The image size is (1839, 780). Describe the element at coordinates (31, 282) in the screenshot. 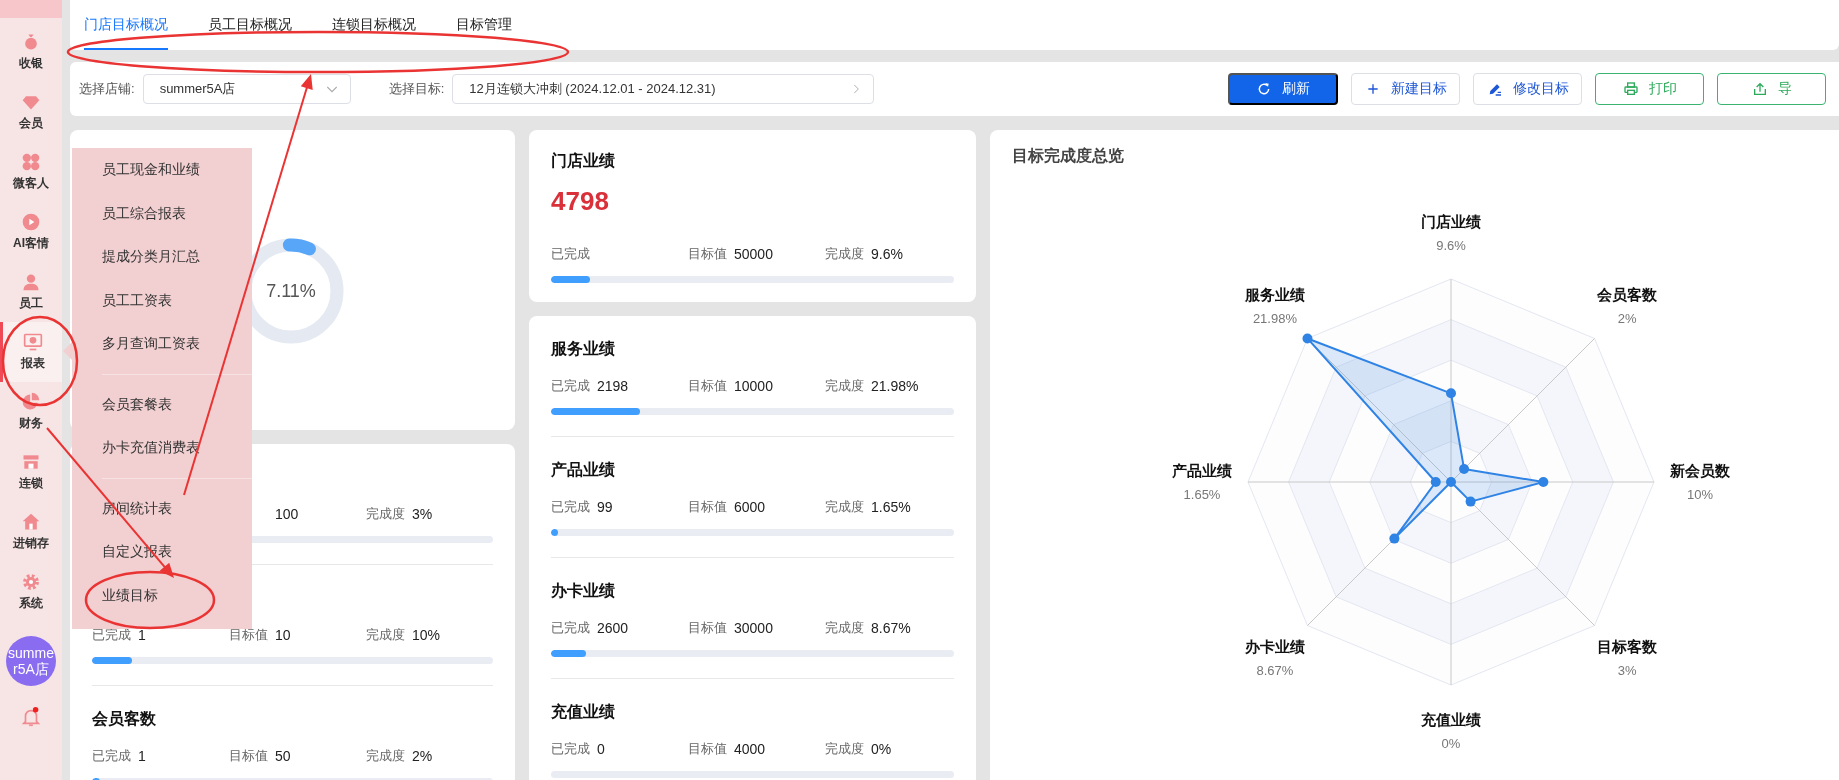

I see `person-icon` at that location.